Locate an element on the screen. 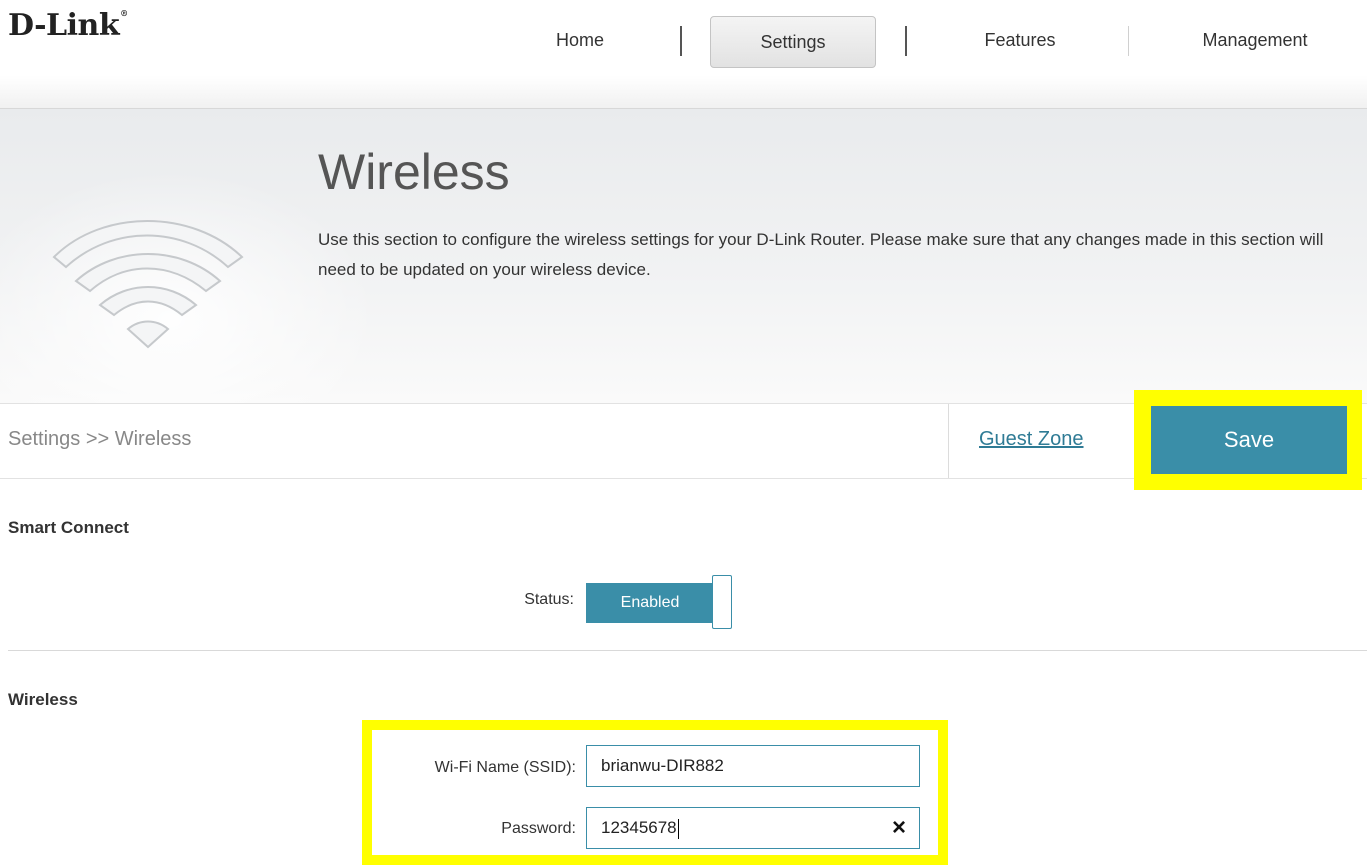  wifi-icon is located at coordinates (148, 284).